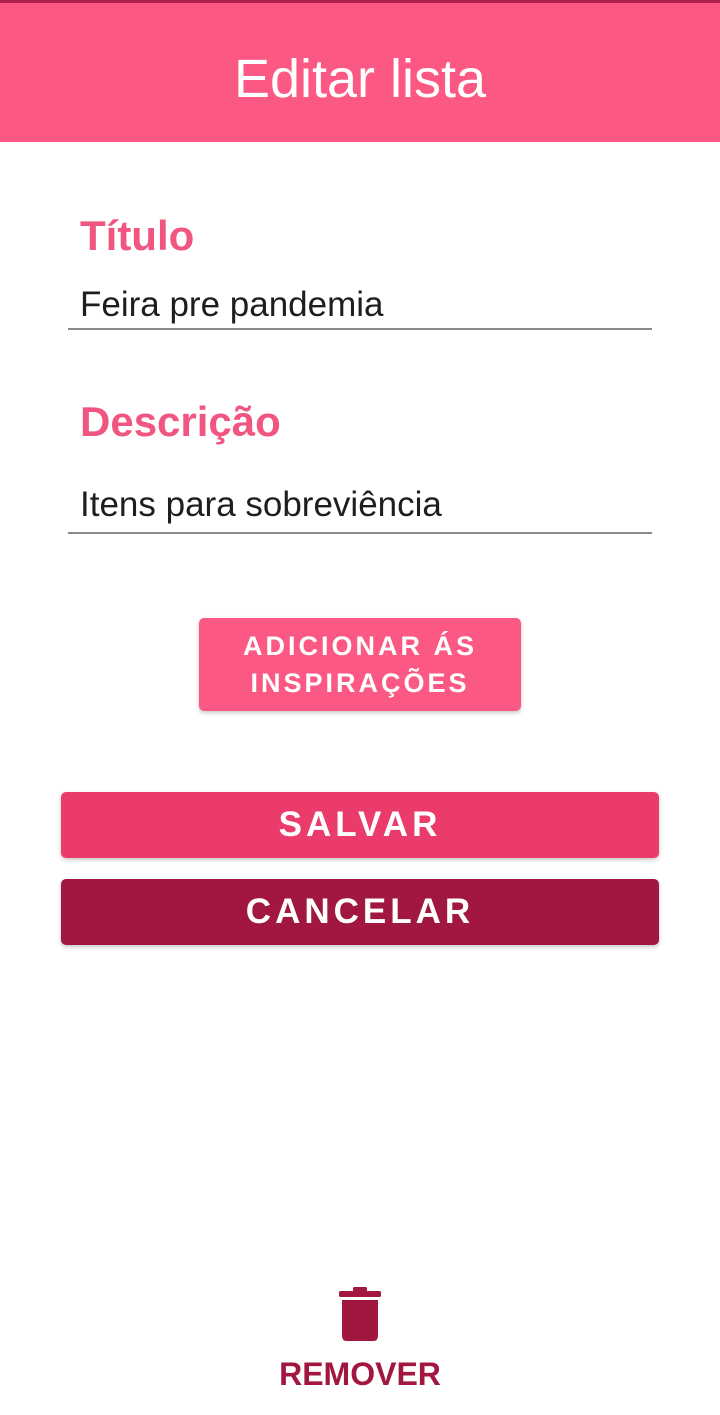  What do you see at coordinates (360, 506) in the screenshot?
I see `description-input` at bounding box center [360, 506].